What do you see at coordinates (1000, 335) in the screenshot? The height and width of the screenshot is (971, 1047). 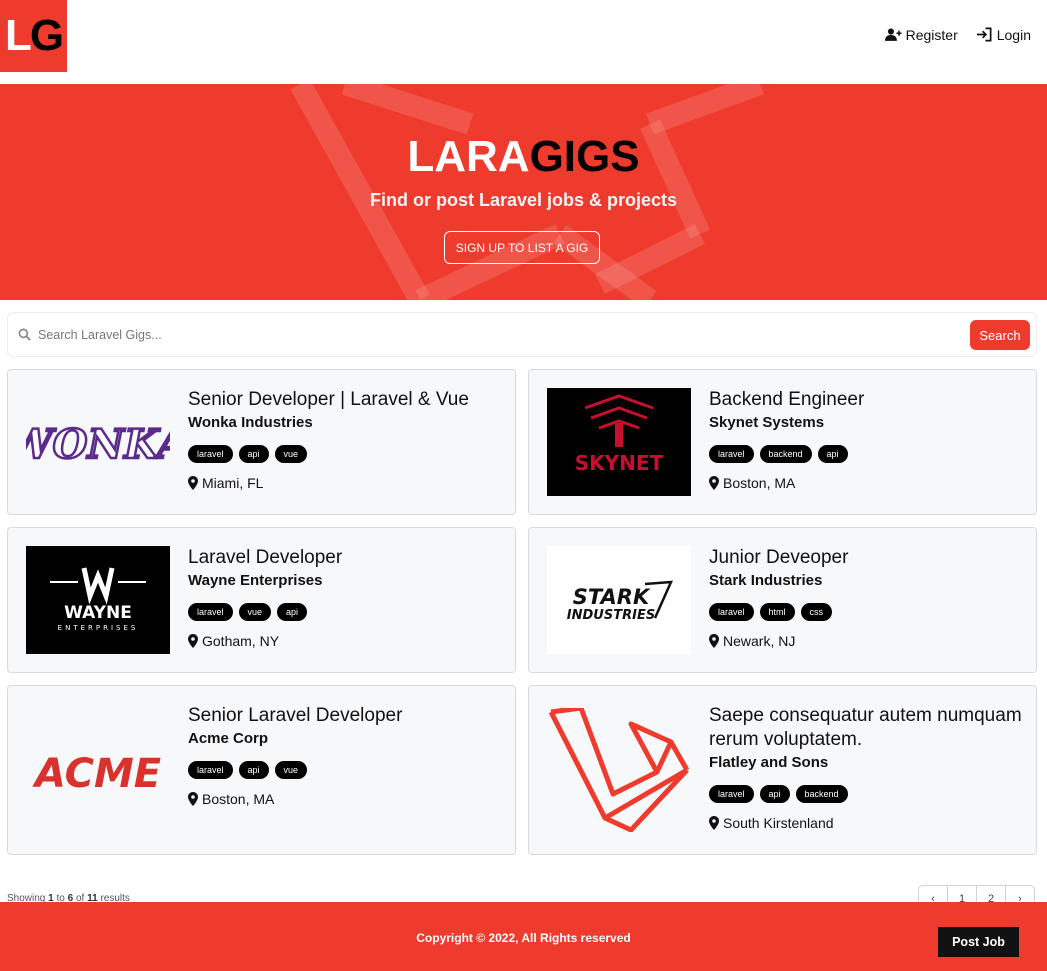 I see `search-button: Search` at bounding box center [1000, 335].